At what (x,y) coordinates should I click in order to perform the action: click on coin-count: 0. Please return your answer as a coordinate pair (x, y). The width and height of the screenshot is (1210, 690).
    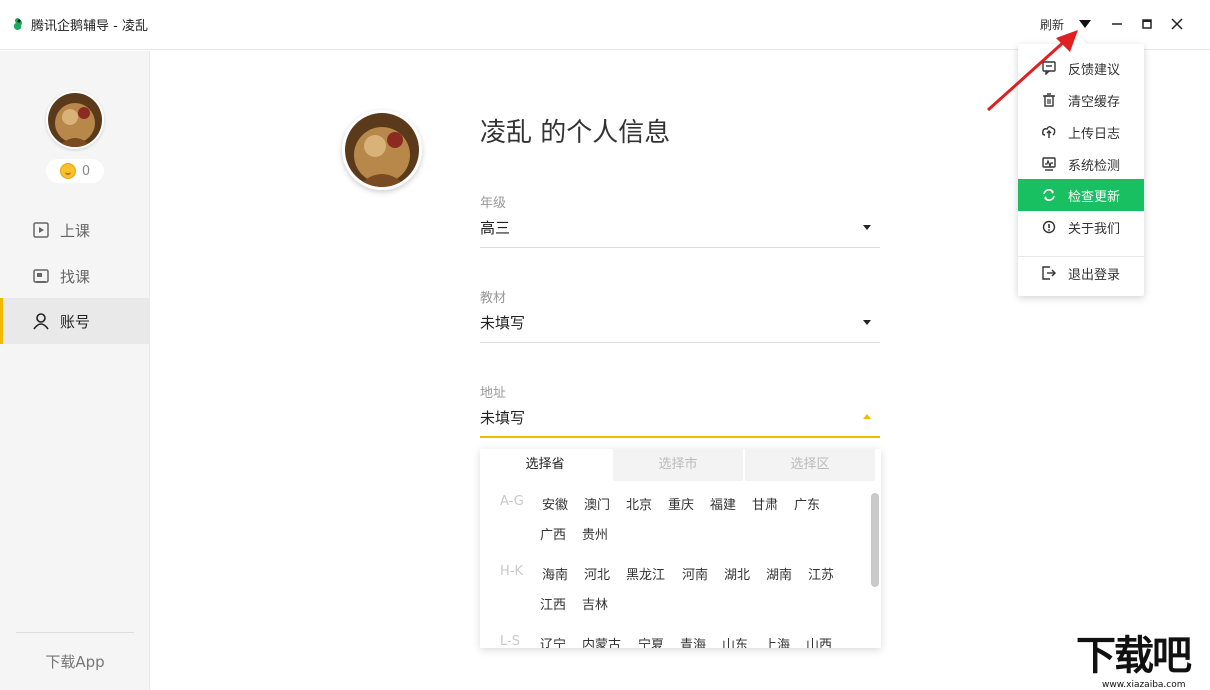
    Looking at the image, I should click on (86, 171).